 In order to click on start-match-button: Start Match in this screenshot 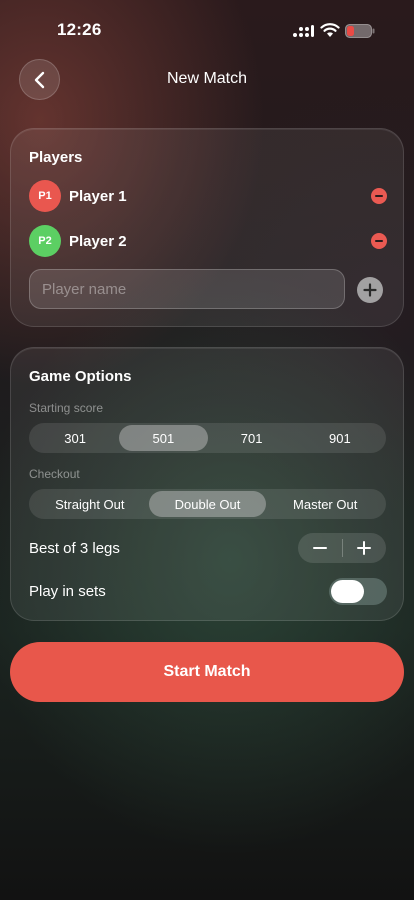, I will do `click(207, 672)`.